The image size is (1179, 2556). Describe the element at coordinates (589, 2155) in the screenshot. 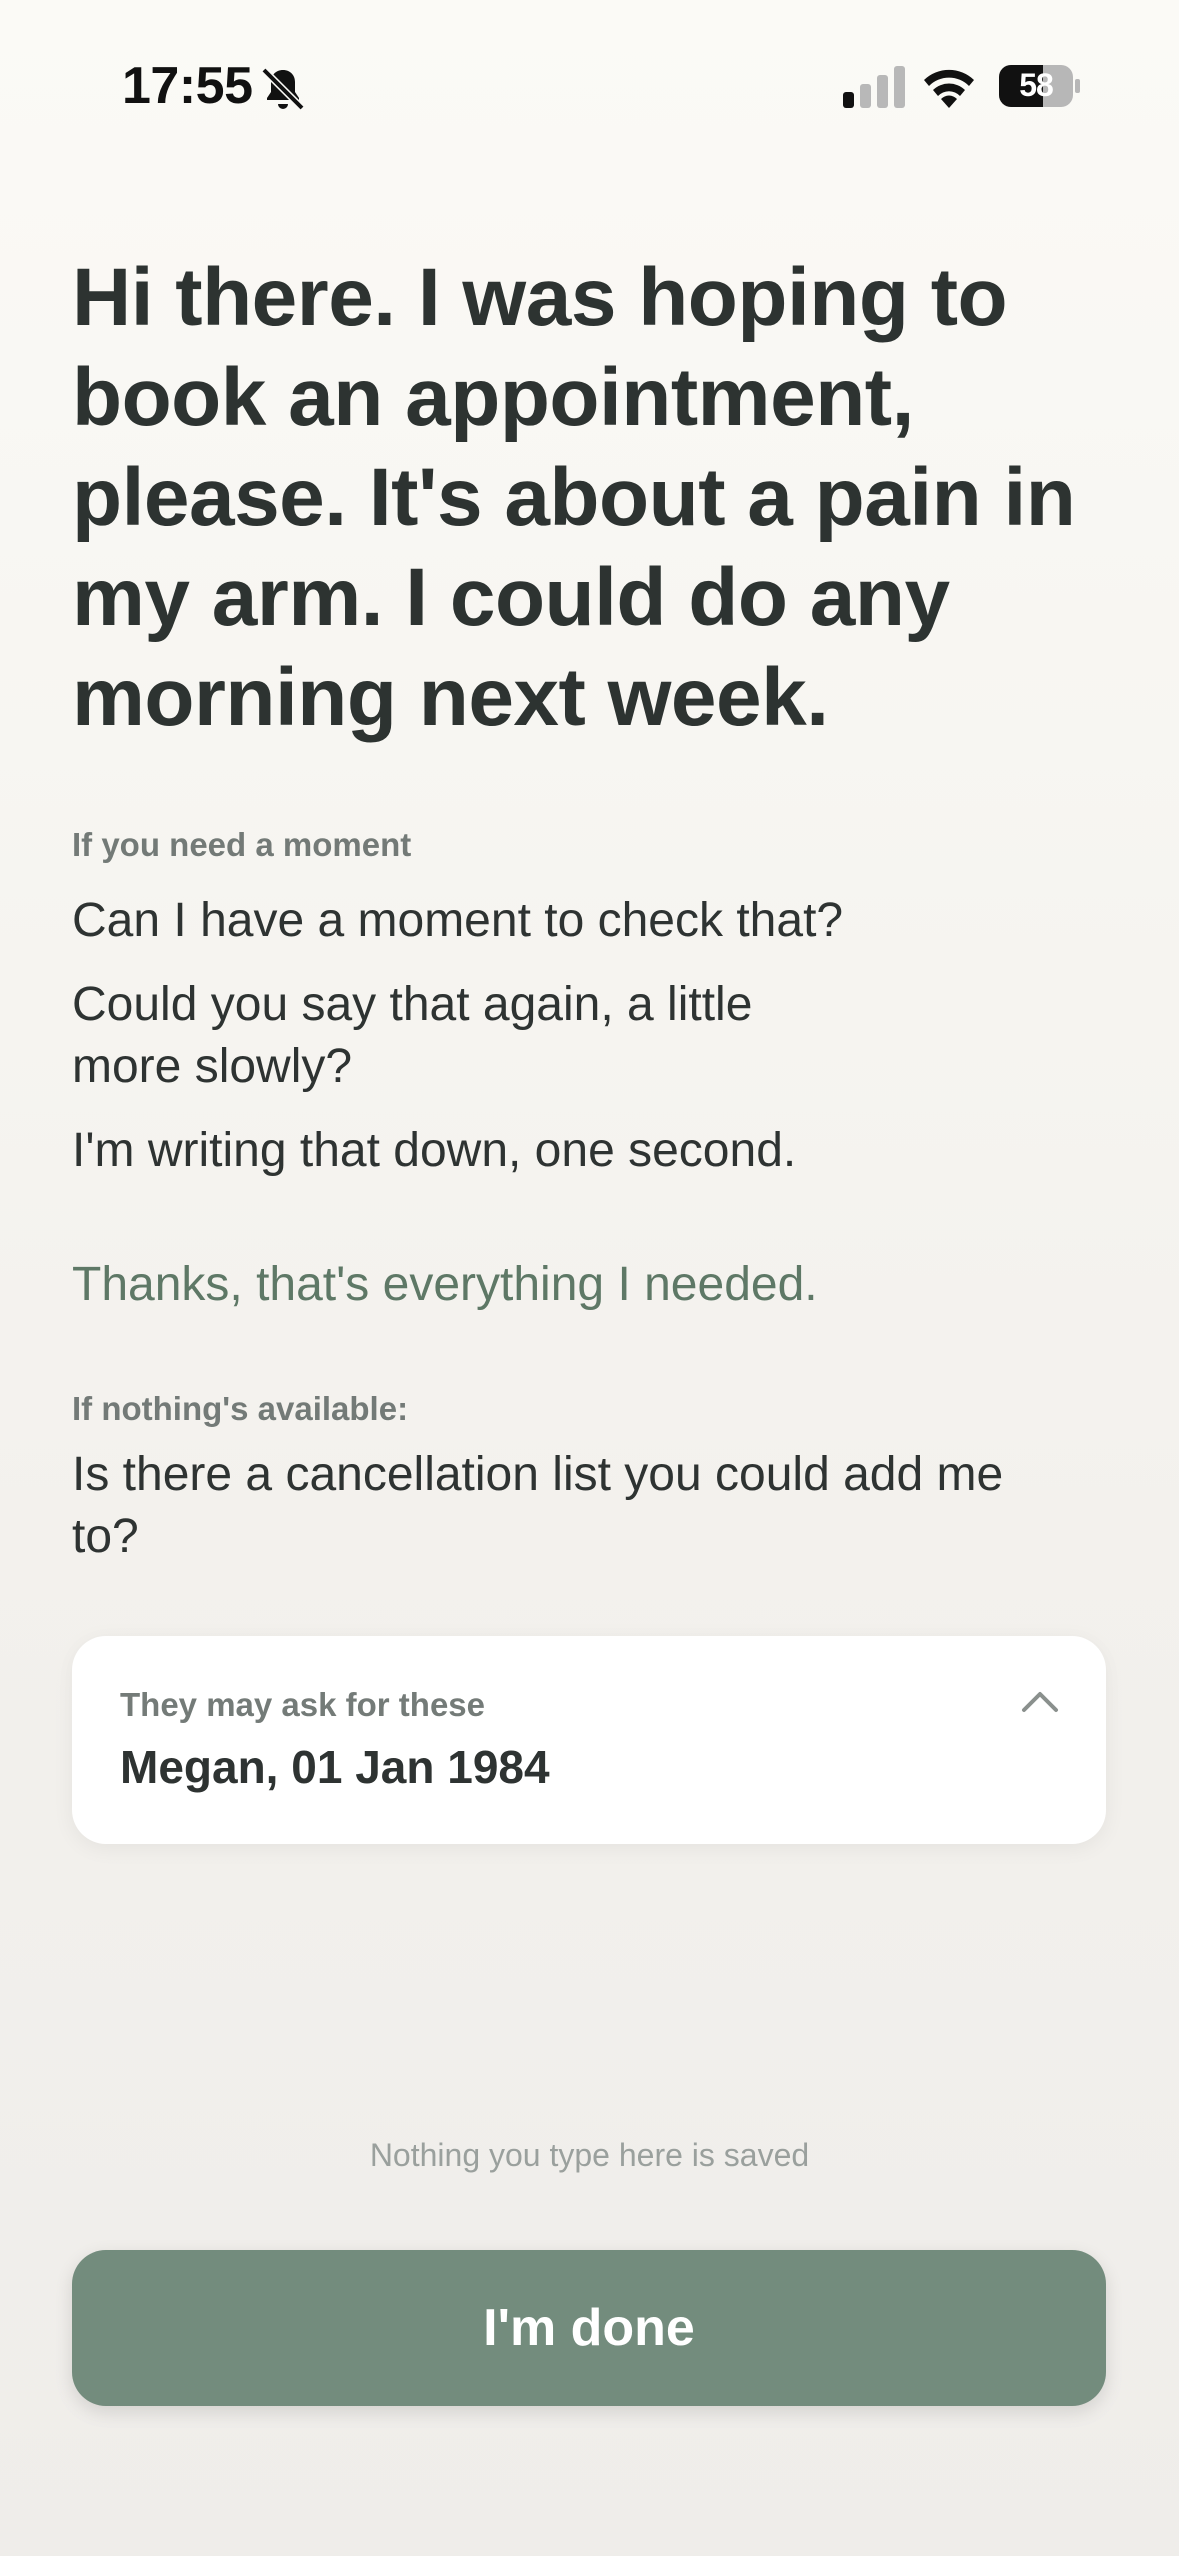

I see `privacy-note: Nothing you type here is saved` at that location.